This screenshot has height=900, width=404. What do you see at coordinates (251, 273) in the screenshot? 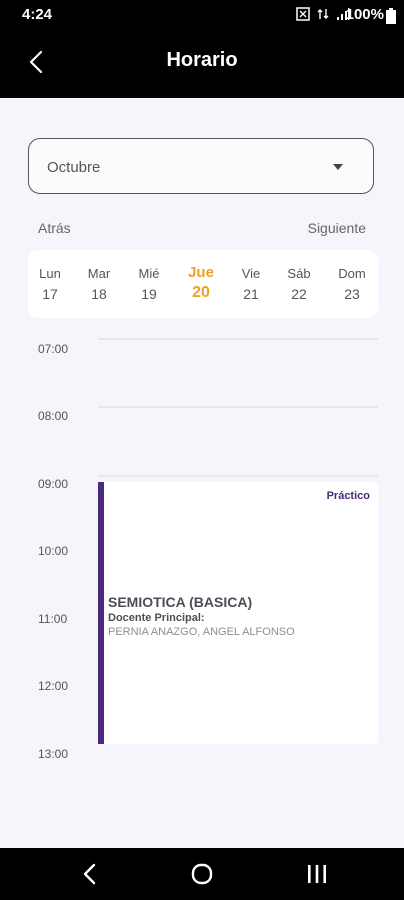
I see `day-name: Vie` at bounding box center [251, 273].